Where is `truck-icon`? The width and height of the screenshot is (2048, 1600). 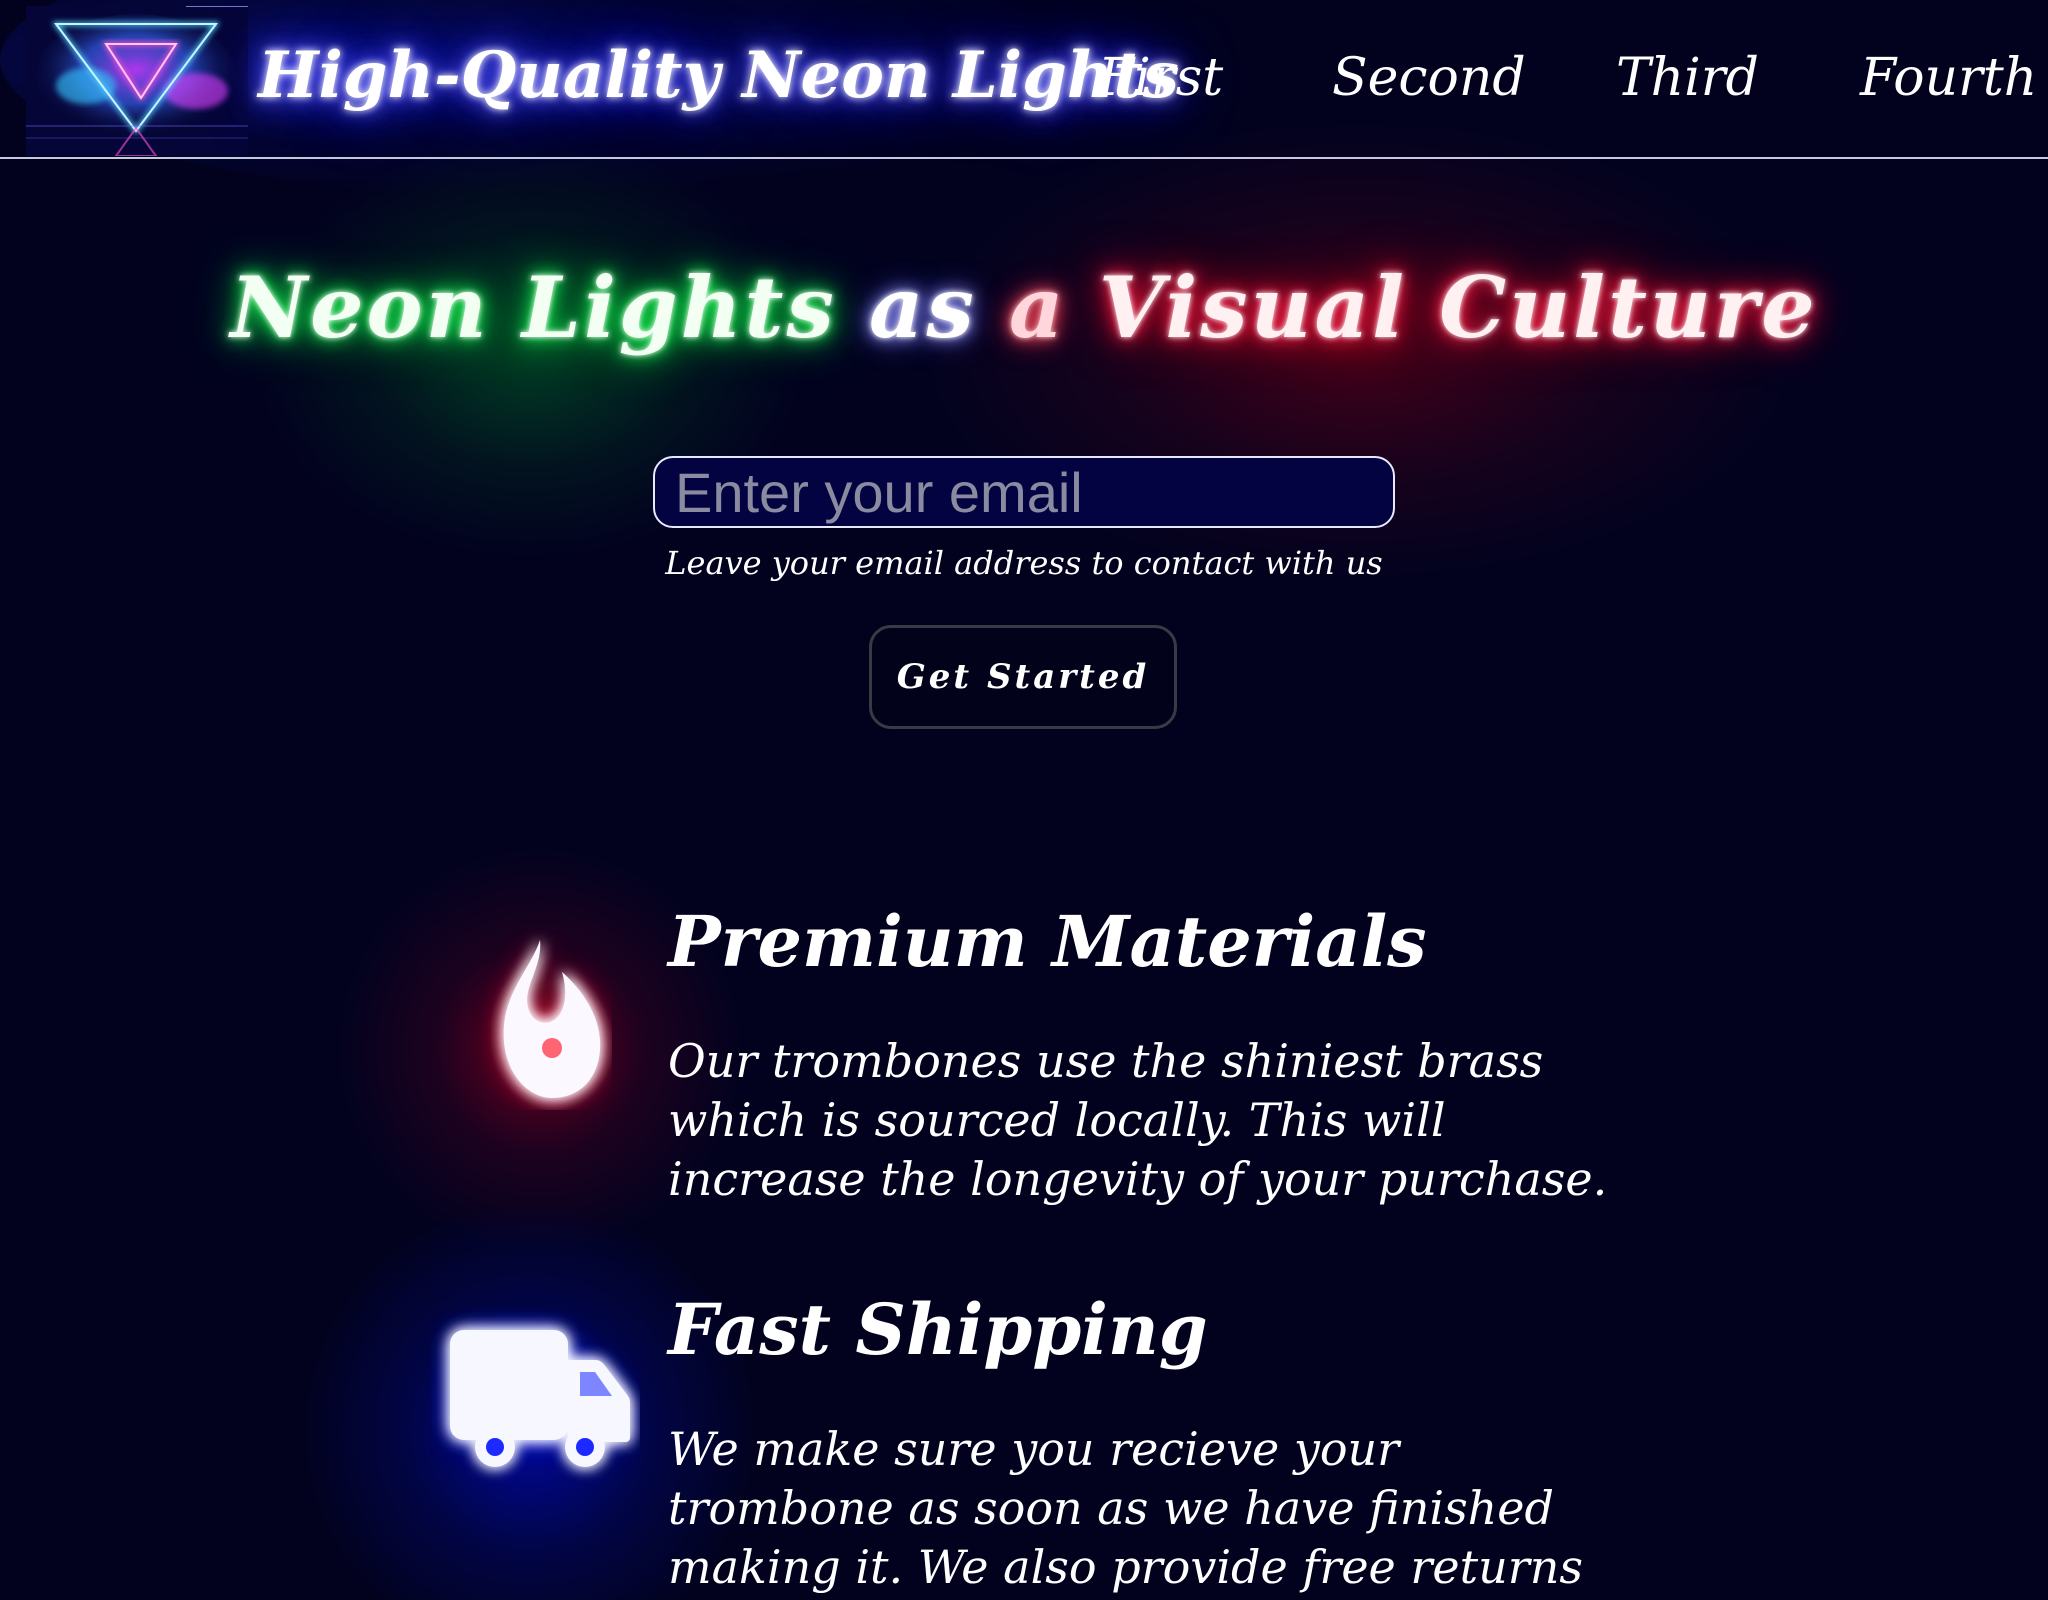
truck-icon is located at coordinates (535, 1397).